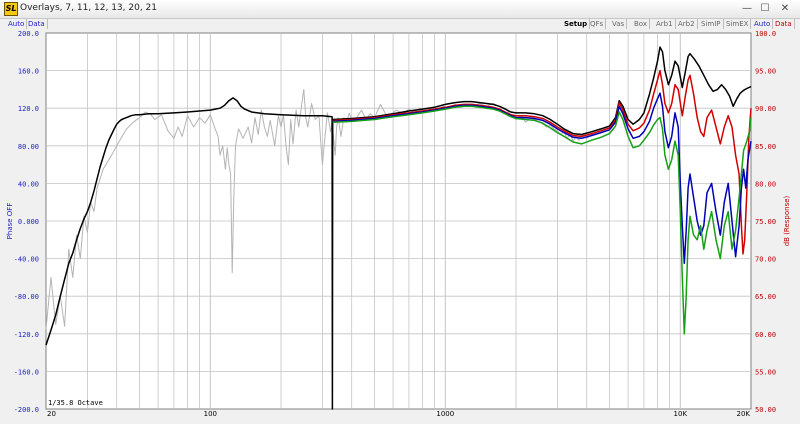 This screenshot has height=424, width=800. Describe the element at coordinates (26, 335) in the screenshot. I see `left-tick-label: -120.0` at that location.